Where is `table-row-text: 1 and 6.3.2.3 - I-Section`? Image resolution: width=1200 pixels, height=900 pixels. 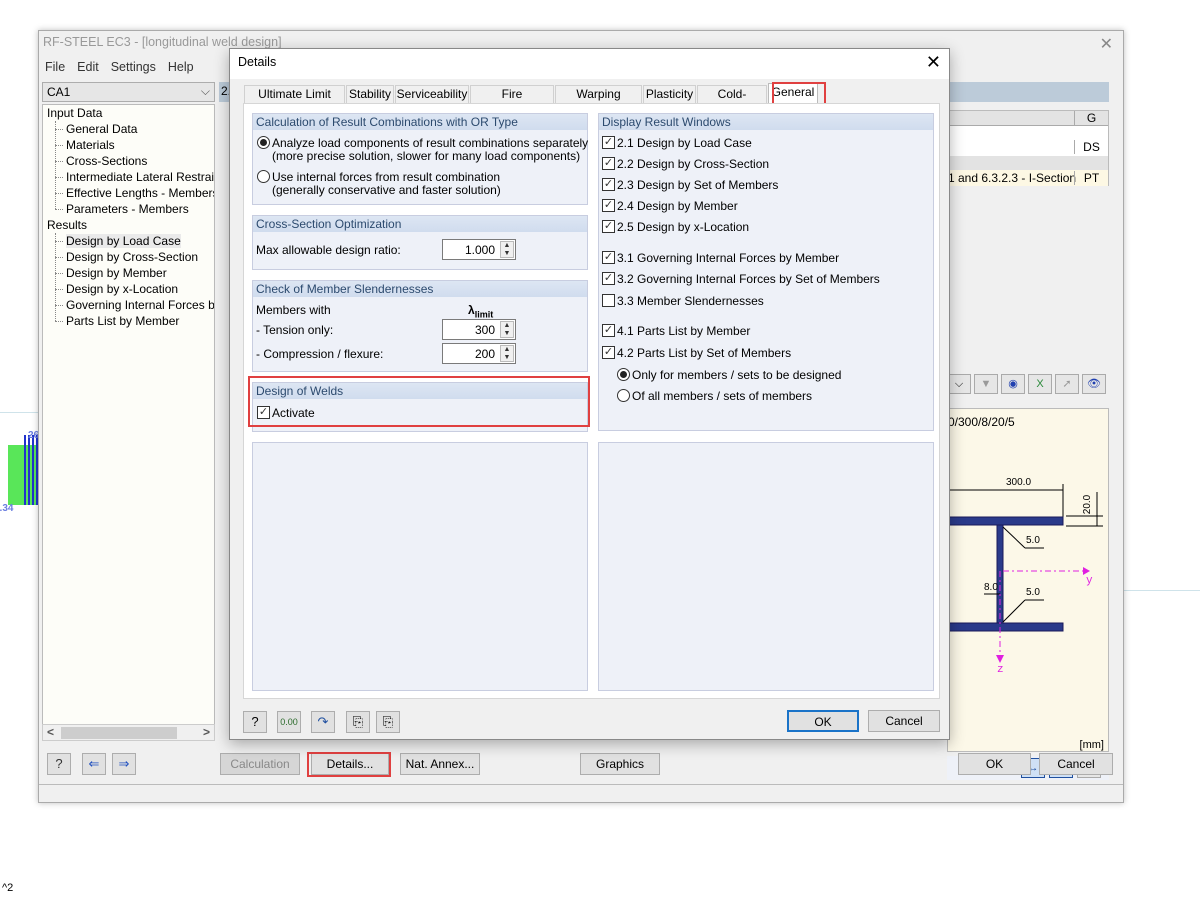
table-row-text: 1 and 6.3.2.3 - I-Section is located at coordinates (1012, 178).